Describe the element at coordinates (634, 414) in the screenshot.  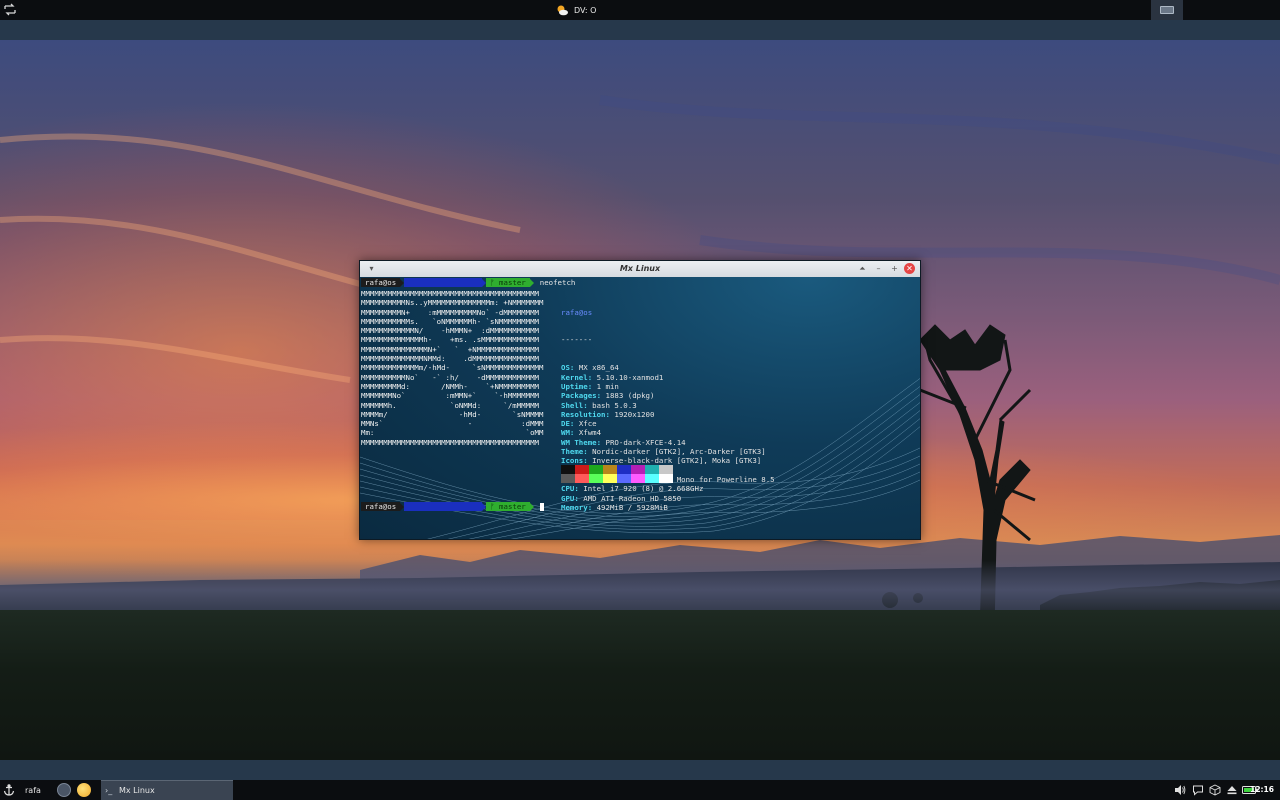
I see `info-value: 1920x1200` at that location.